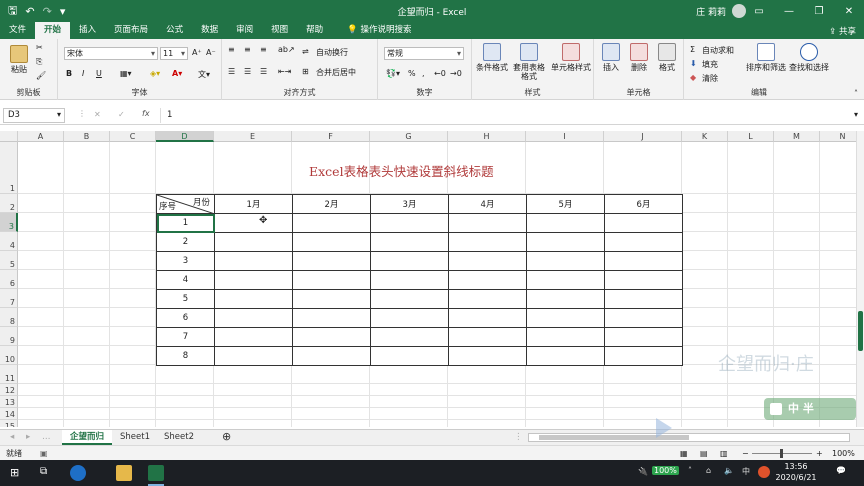 This screenshot has height=486, width=864. What do you see at coordinates (9, 414) in the screenshot?
I see `row-header-14: 14` at bounding box center [9, 414].